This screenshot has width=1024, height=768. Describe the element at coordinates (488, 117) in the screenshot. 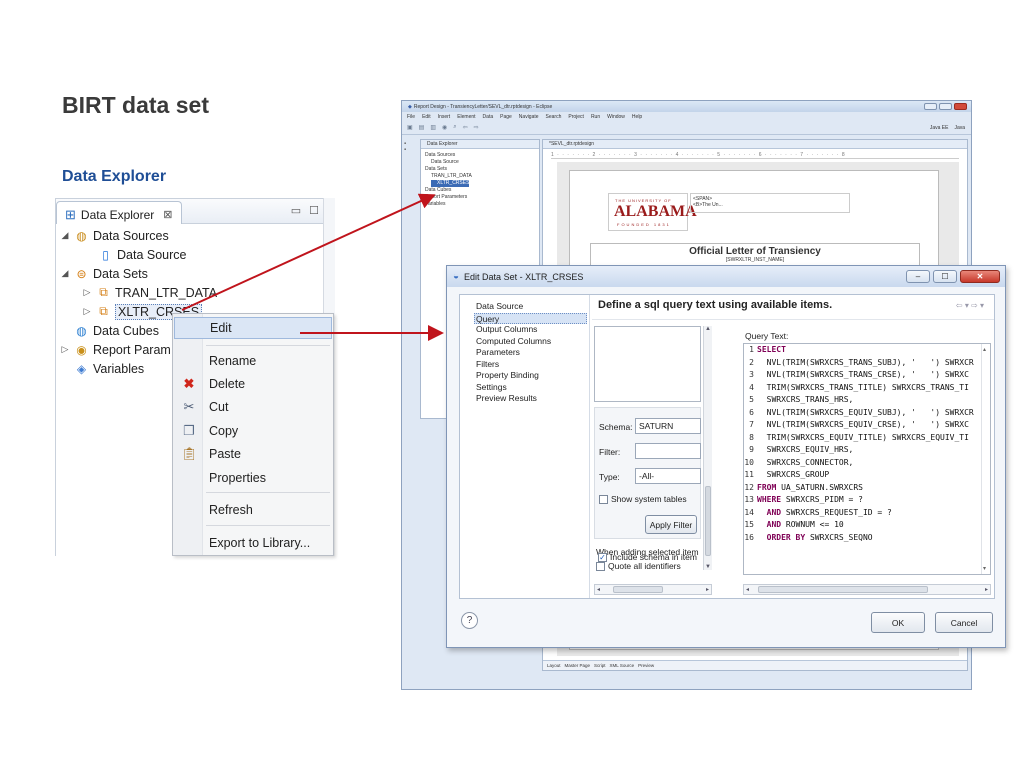

I see `menu-data: Data` at that location.